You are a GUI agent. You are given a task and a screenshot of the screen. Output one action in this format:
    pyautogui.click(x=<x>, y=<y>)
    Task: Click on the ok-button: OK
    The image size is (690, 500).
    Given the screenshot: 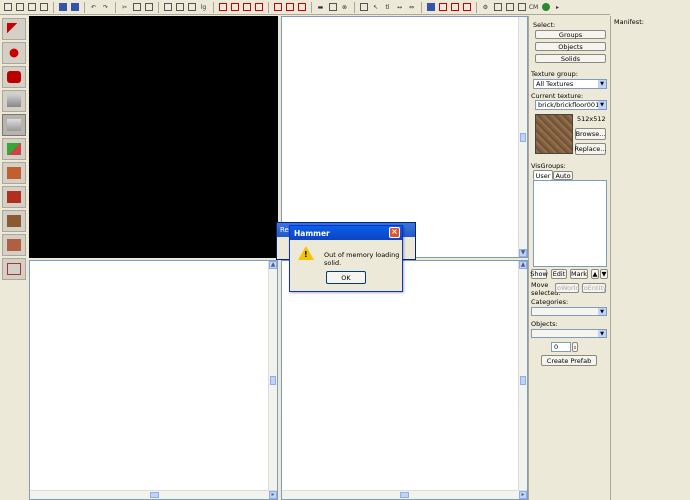 What is the action you would take?
    pyautogui.click(x=346, y=277)
    